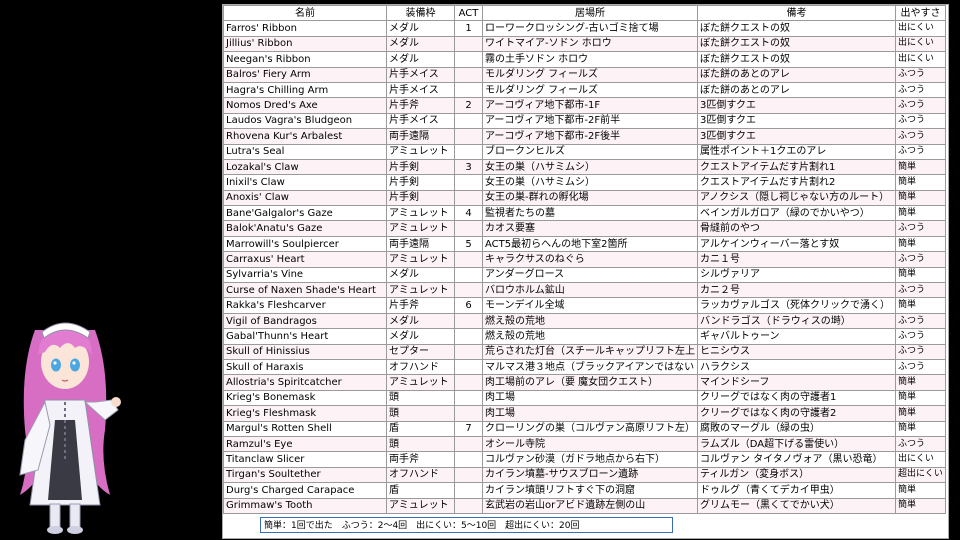  I want to click on cell-location: 燃え殻の荒地, so click(590, 321).